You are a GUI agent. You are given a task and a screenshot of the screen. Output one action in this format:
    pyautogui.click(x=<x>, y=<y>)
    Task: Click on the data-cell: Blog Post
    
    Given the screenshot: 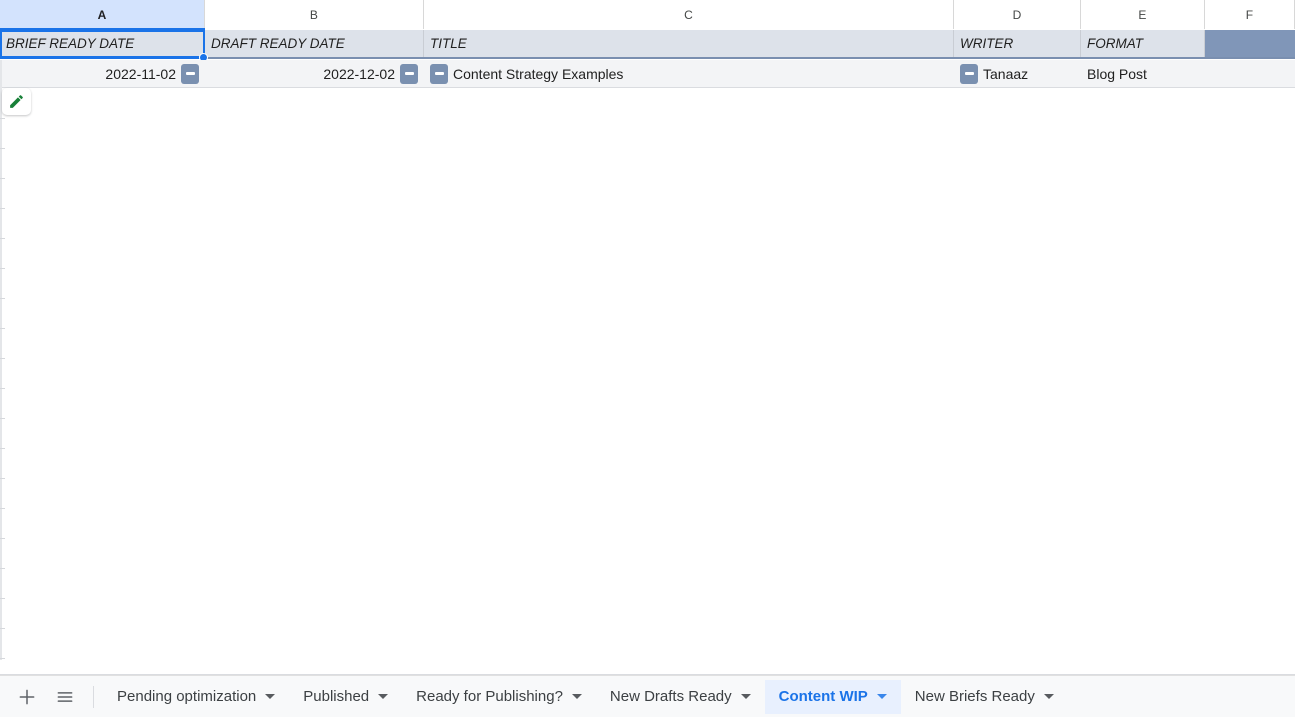 What is the action you would take?
    pyautogui.click(x=1143, y=73)
    